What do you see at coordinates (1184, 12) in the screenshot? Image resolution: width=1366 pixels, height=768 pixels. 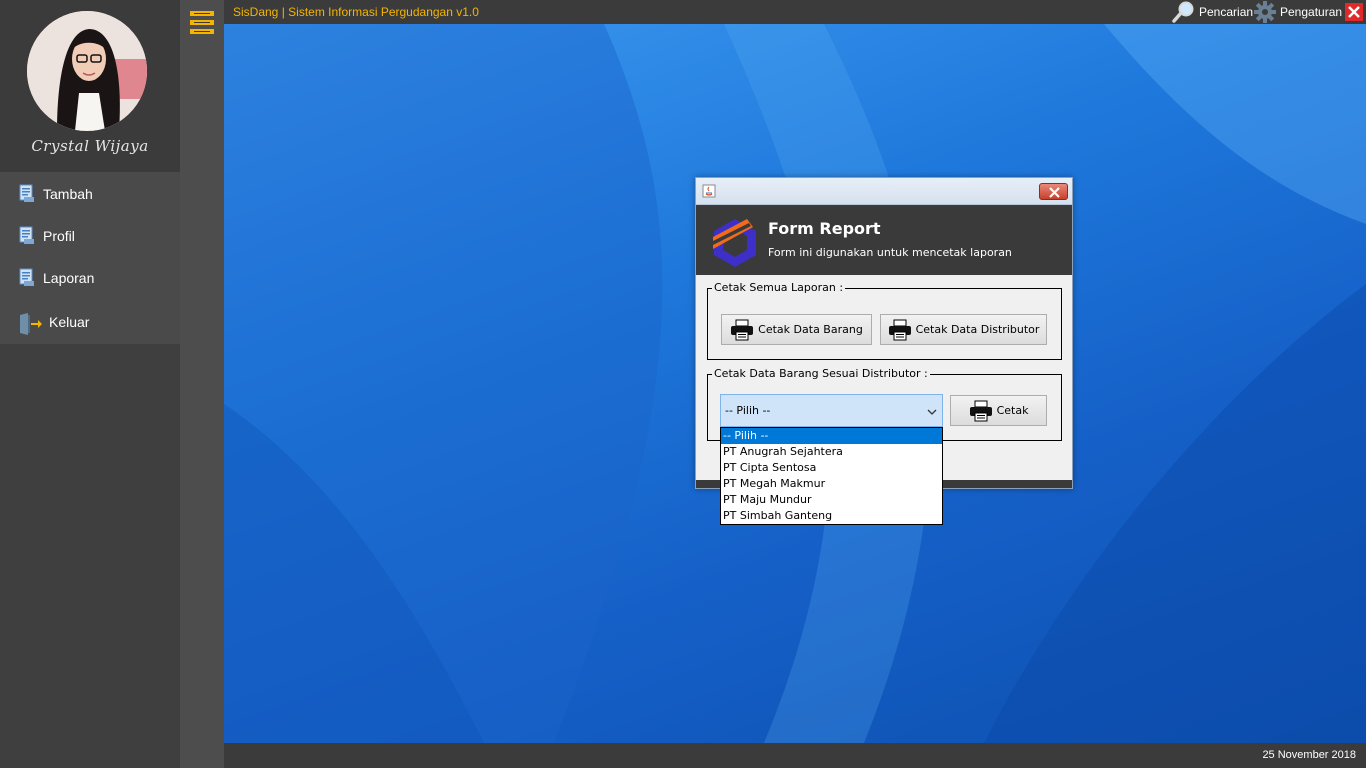 I see `search-icon` at bounding box center [1184, 12].